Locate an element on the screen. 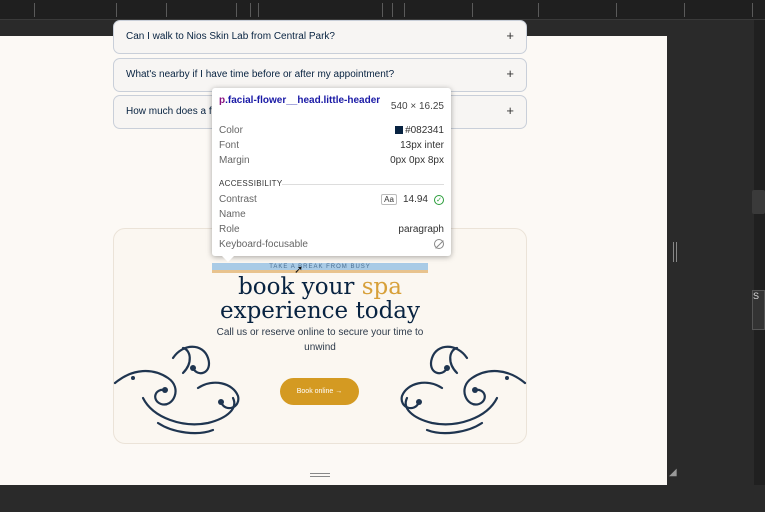 The height and width of the screenshot is (512, 765). panel-side-button: S is located at coordinates (758, 310).